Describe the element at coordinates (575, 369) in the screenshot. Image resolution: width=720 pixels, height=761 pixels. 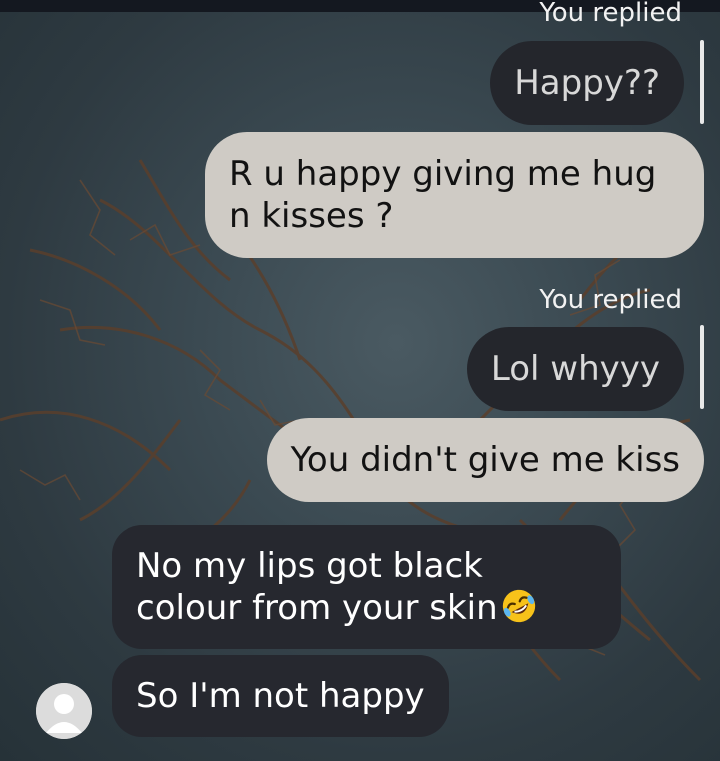
I see `quoted-message: Lol whyyy` at that location.